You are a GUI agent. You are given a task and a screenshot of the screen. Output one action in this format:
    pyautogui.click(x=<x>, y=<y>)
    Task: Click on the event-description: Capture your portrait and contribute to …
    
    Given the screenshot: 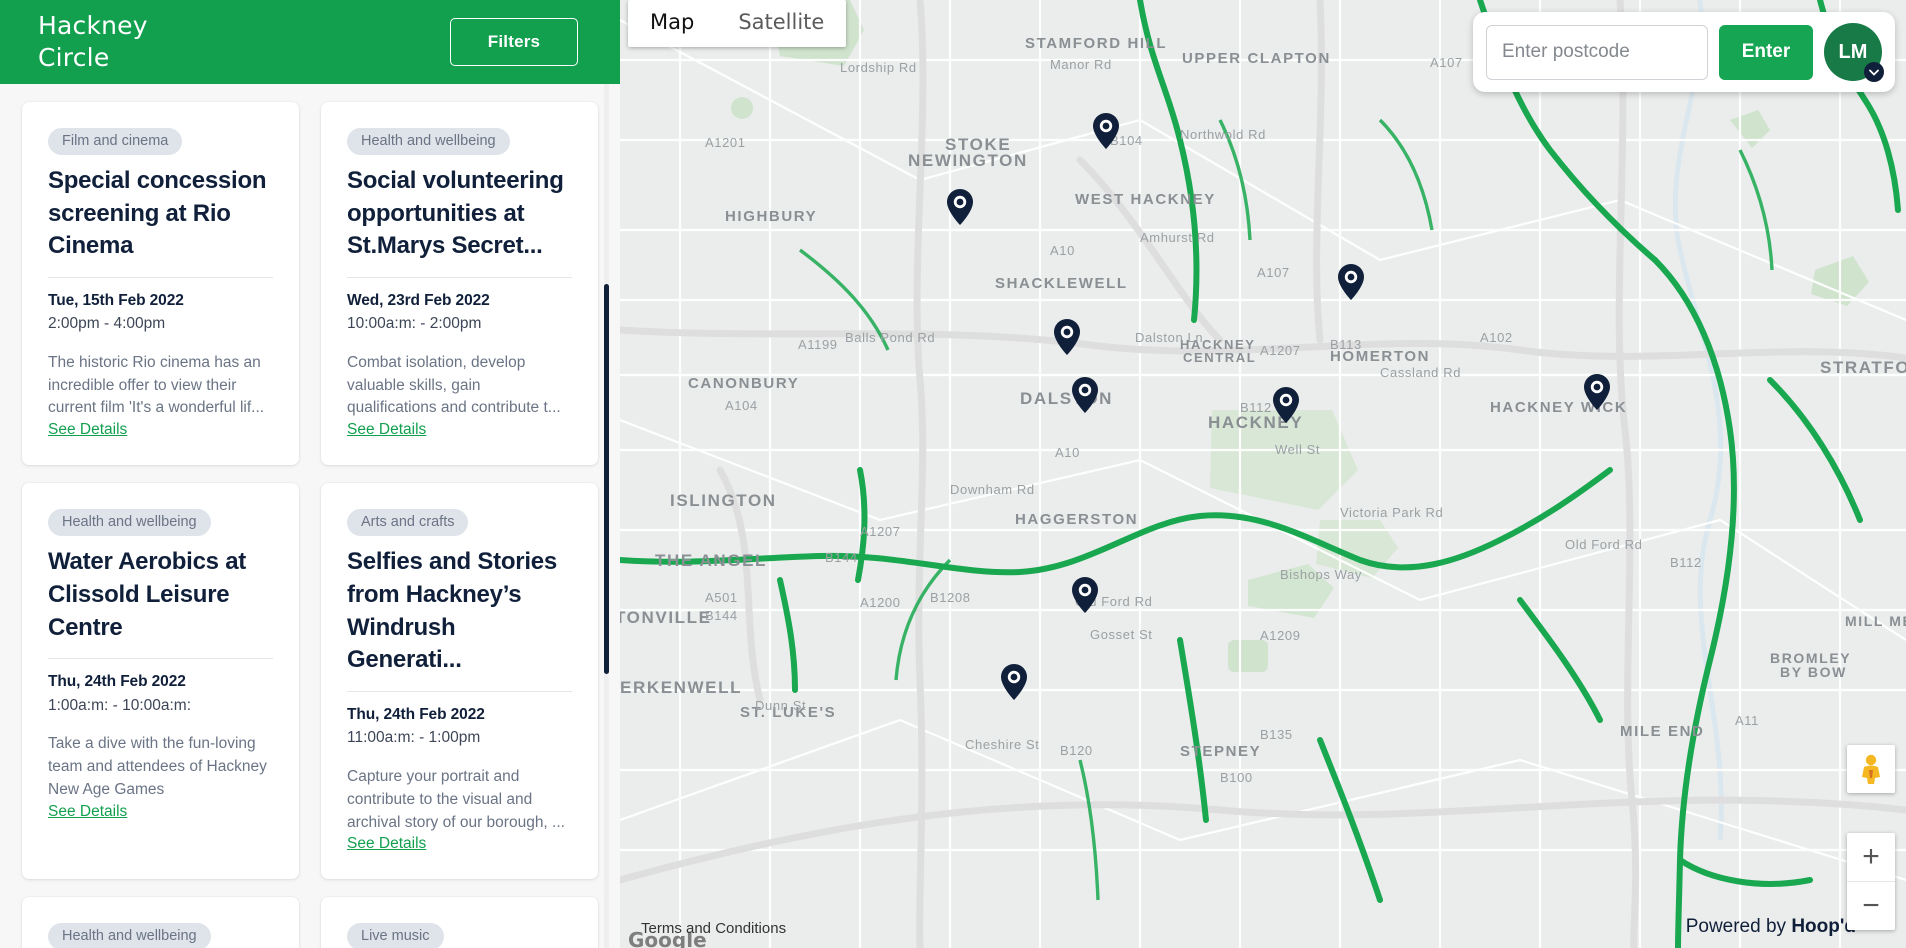 What is the action you would take?
    pyautogui.click(x=456, y=799)
    